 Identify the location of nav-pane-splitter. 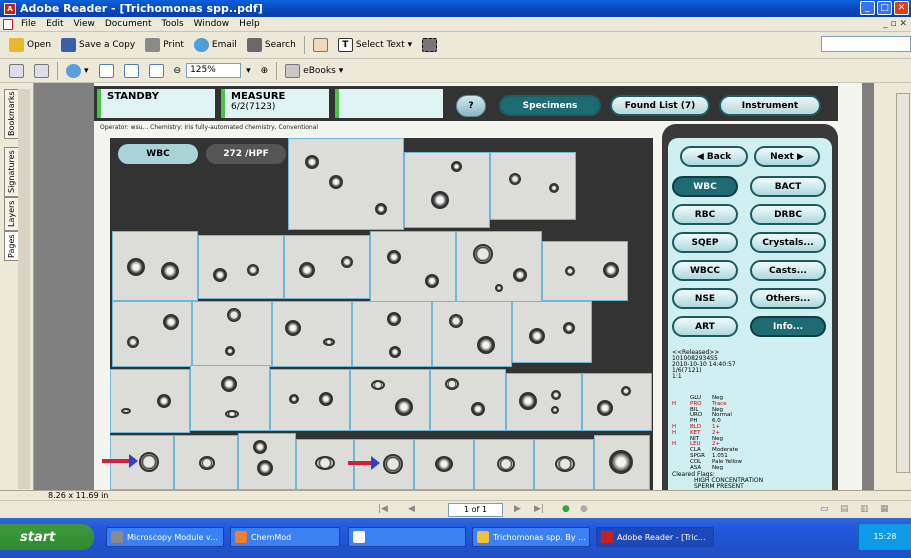
(24, 289).